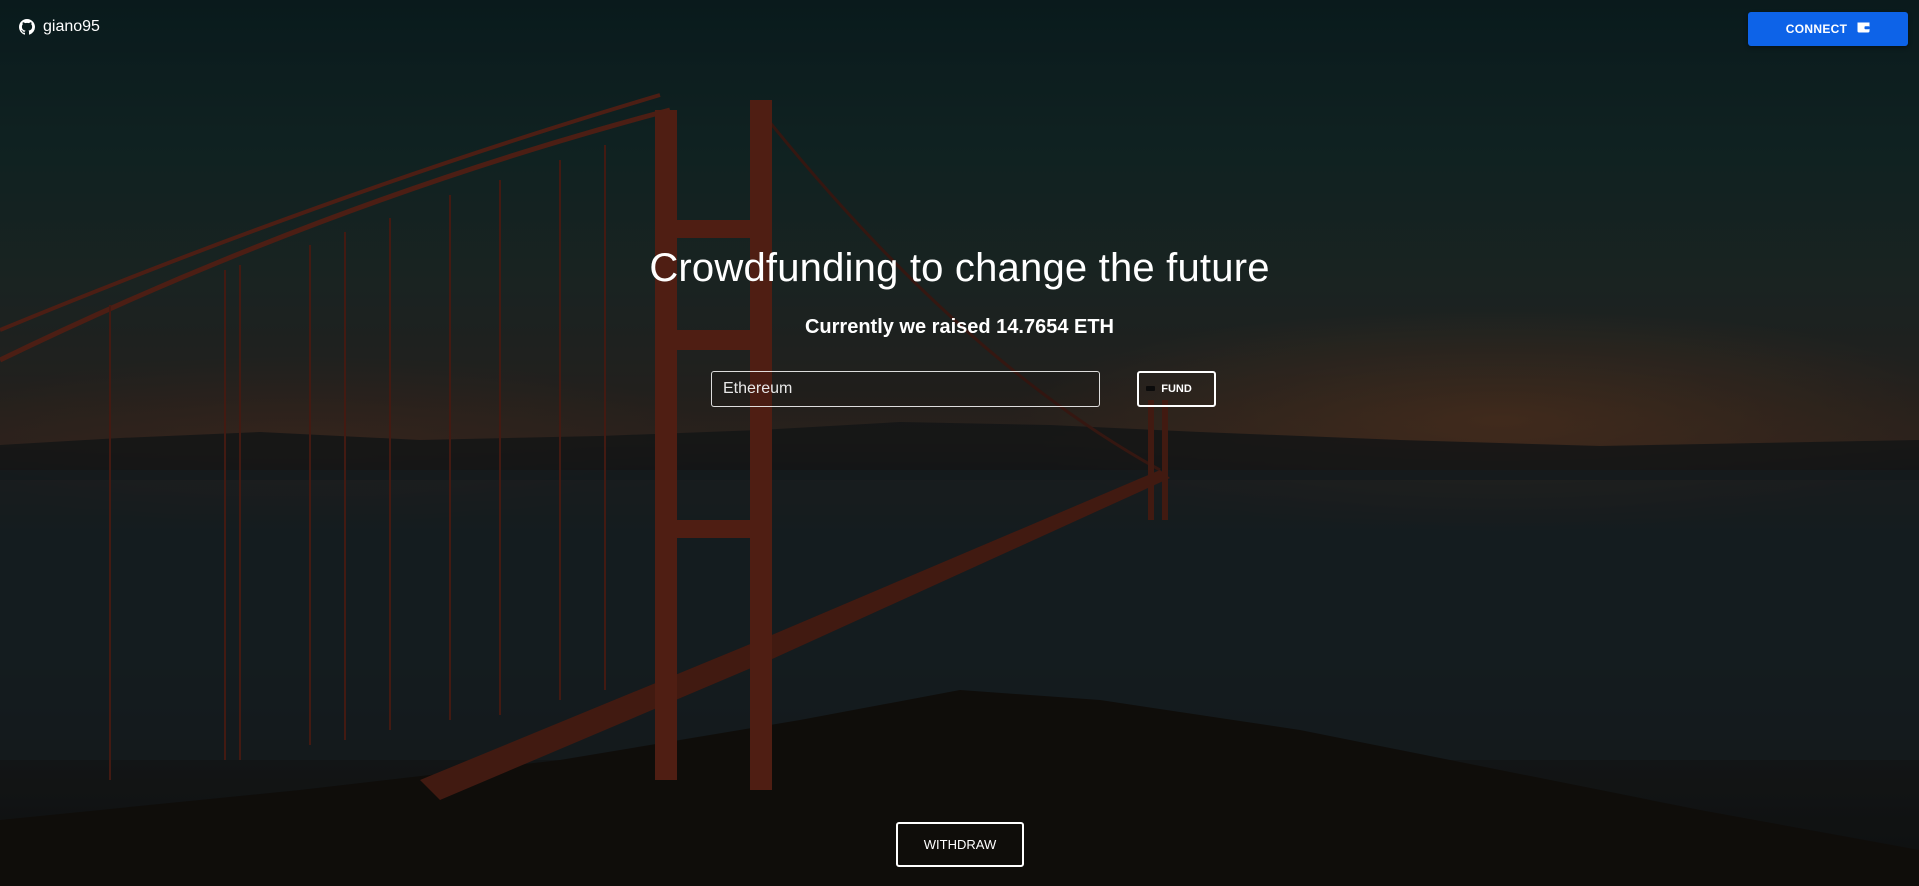 Image resolution: width=1919 pixels, height=886 pixels. I want to click on github-icon, so click(27, 27).